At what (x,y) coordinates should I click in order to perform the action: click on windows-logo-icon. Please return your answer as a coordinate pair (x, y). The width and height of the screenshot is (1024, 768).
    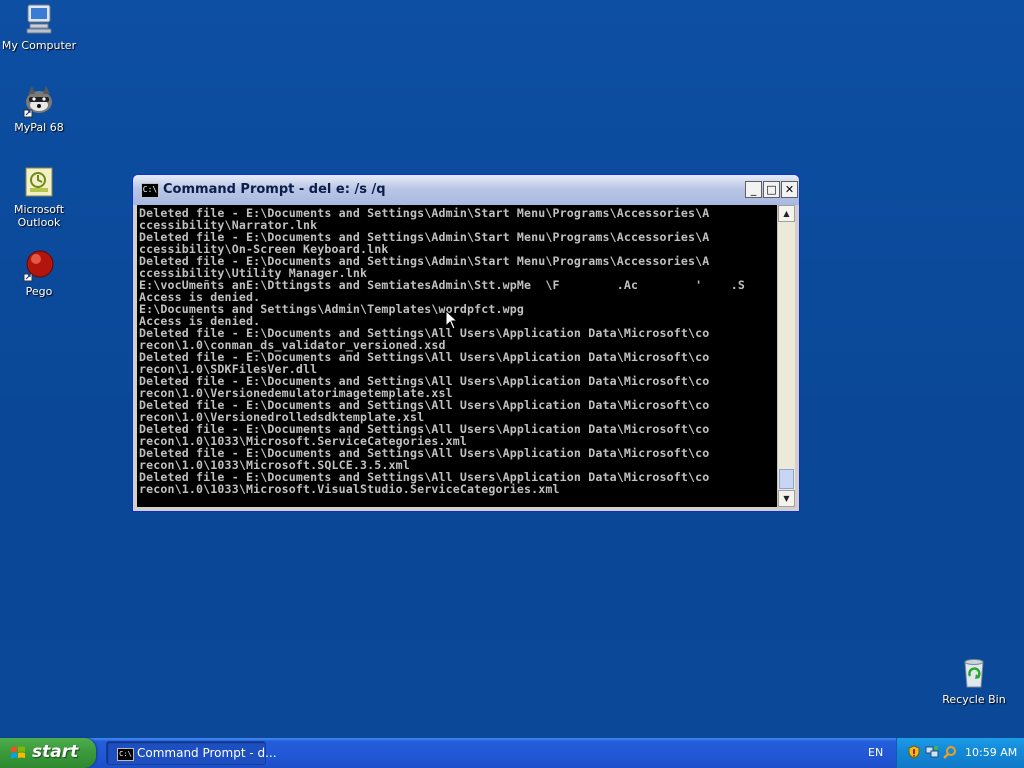
    Looking at the image, I should click on (18, 752).